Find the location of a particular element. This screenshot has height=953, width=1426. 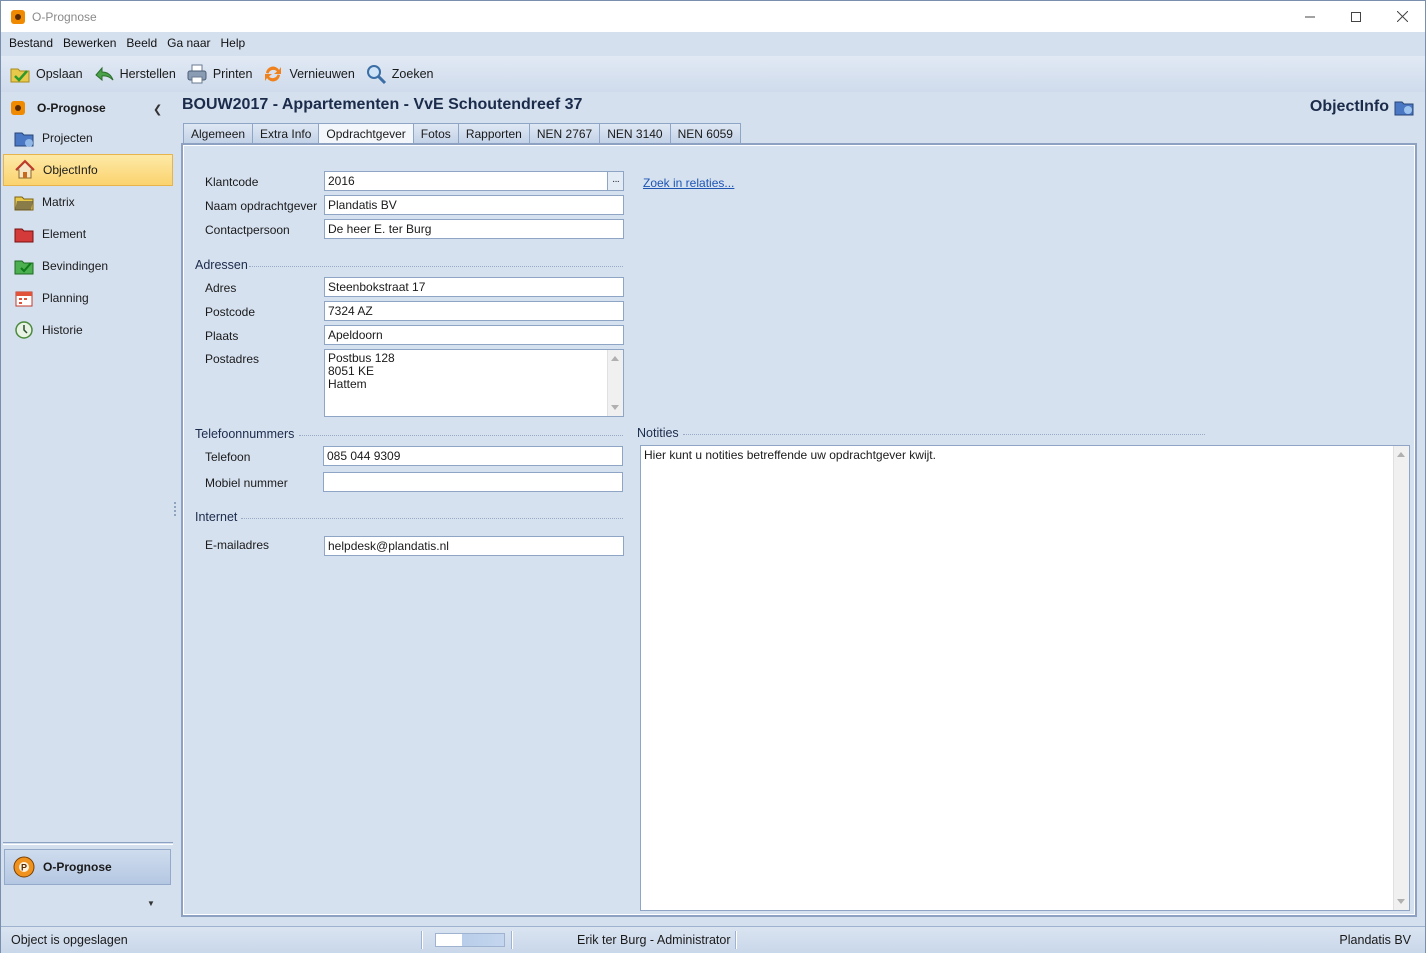

menu-ga-naar: Ga naar is located at coordinates (188, 43).